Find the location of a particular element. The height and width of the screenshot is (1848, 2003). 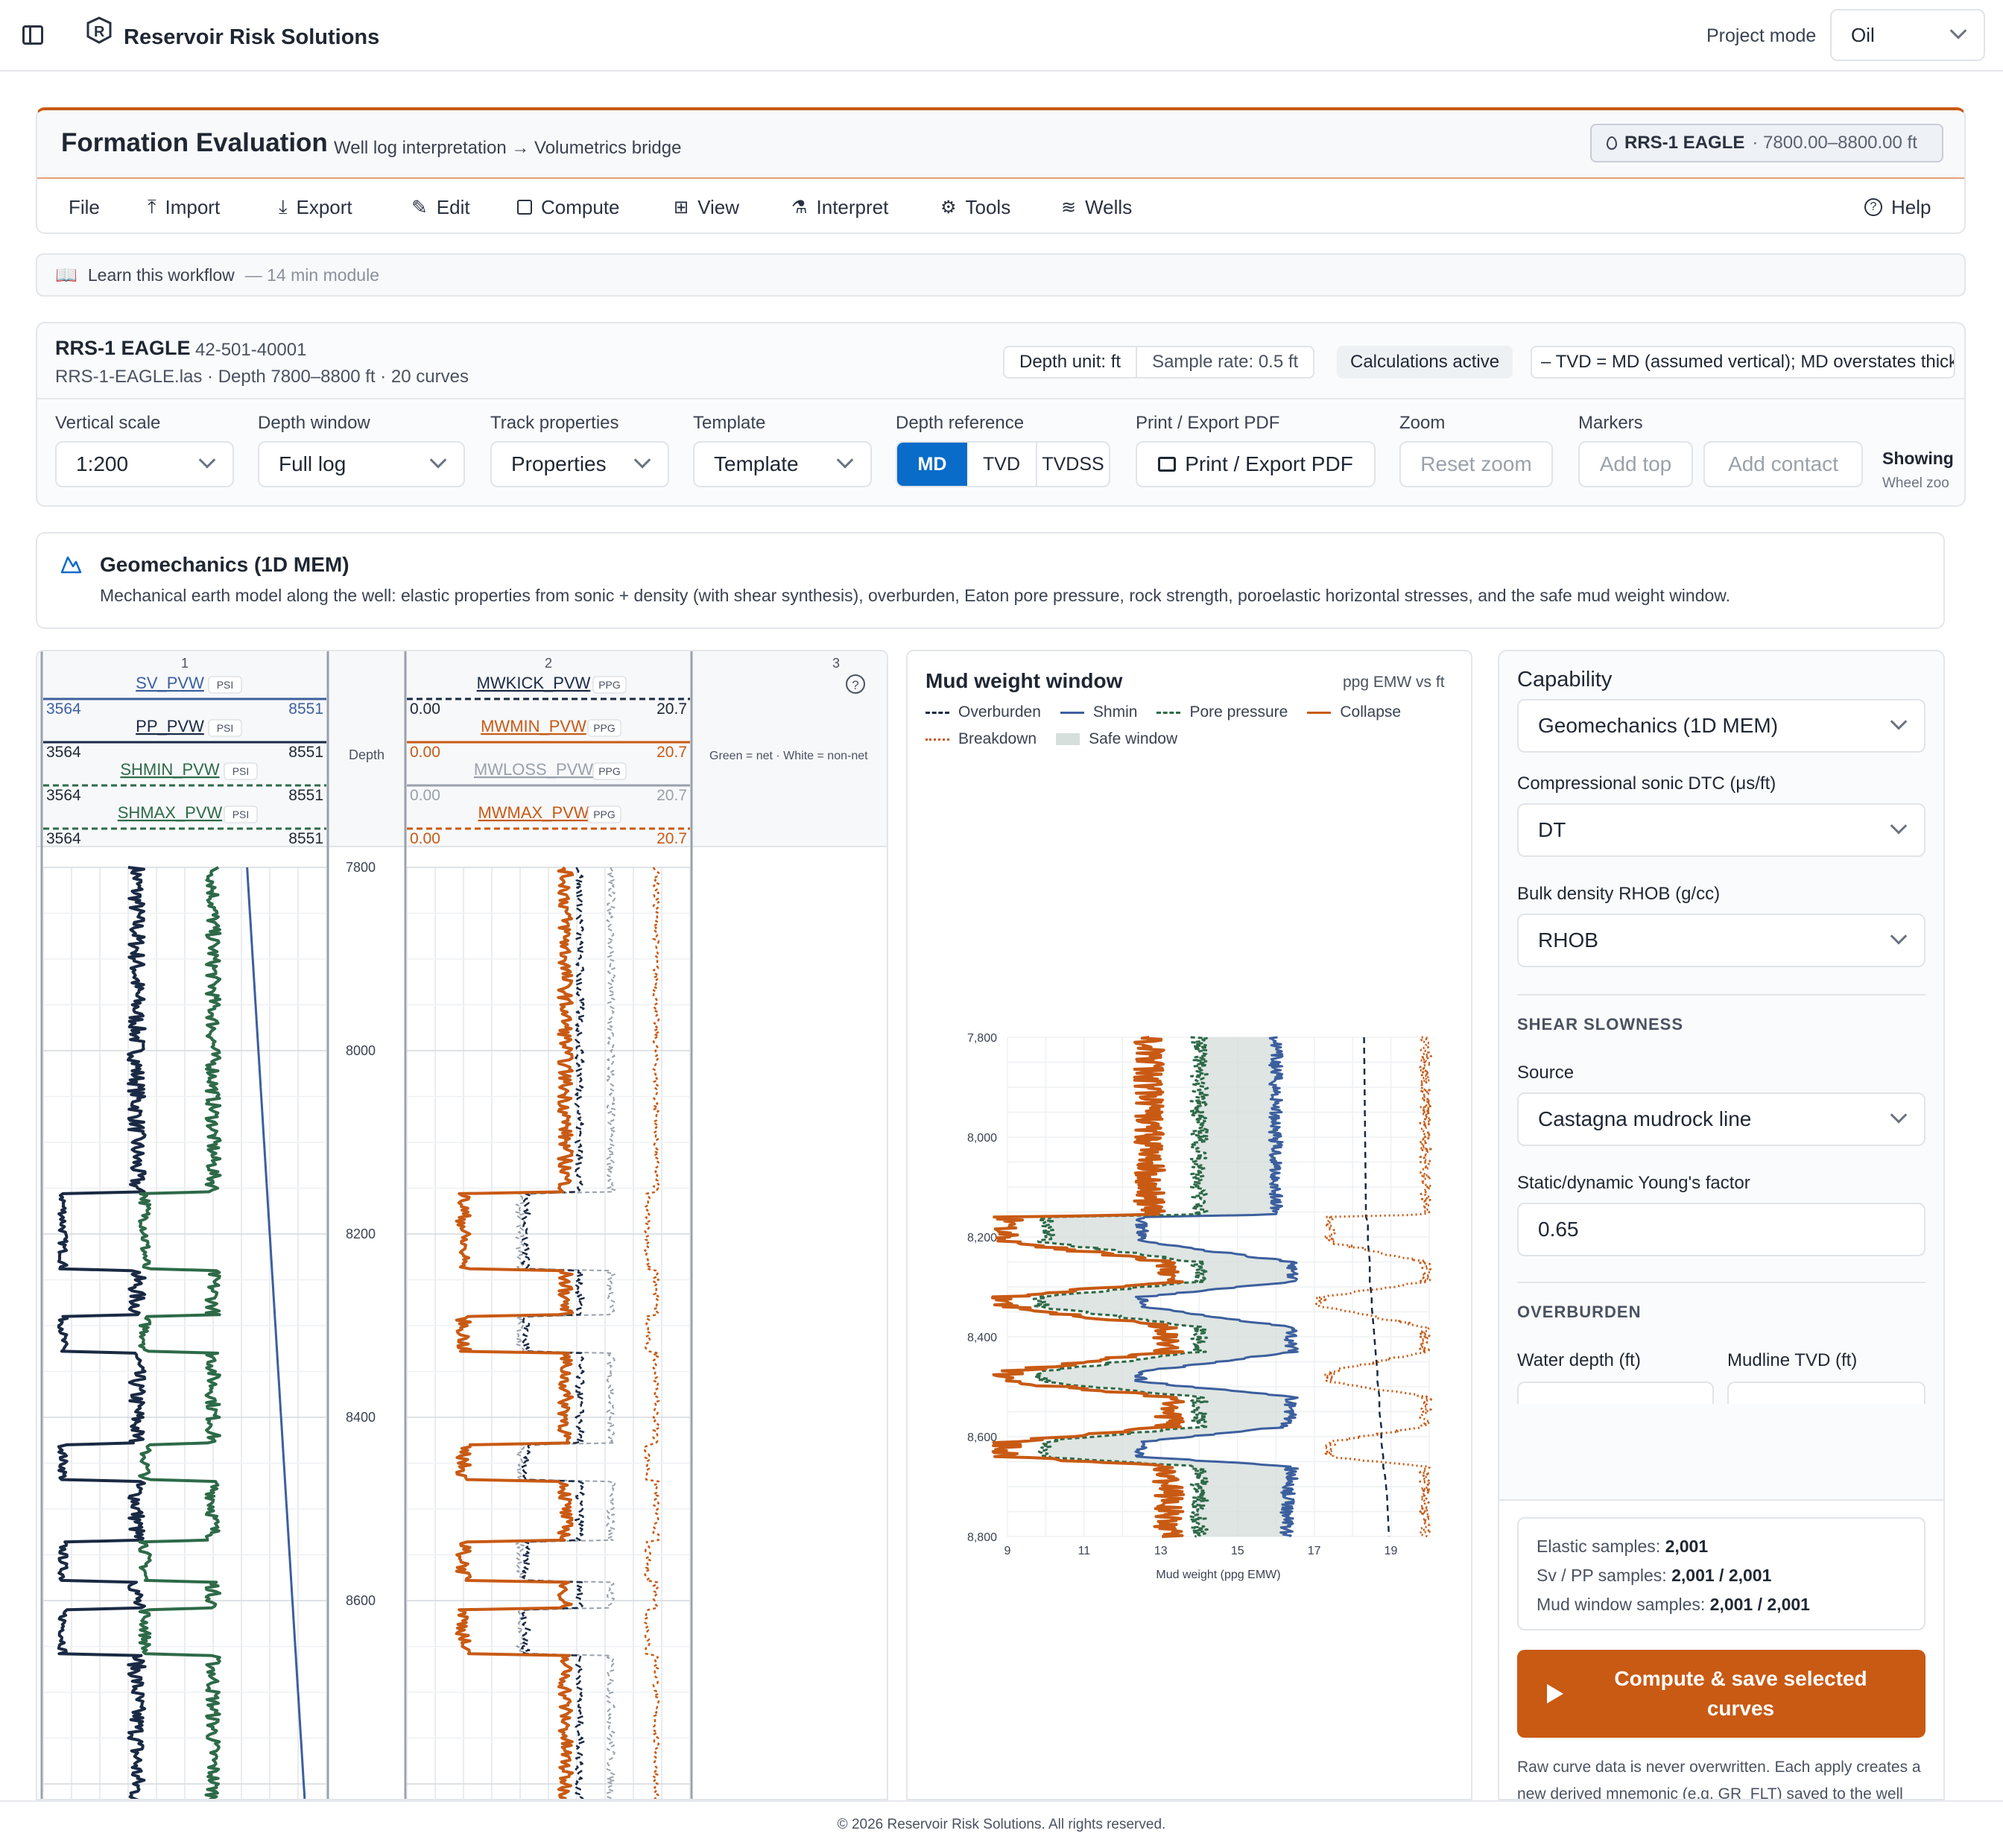

svg-text: R is located at coordinates (99, 32).